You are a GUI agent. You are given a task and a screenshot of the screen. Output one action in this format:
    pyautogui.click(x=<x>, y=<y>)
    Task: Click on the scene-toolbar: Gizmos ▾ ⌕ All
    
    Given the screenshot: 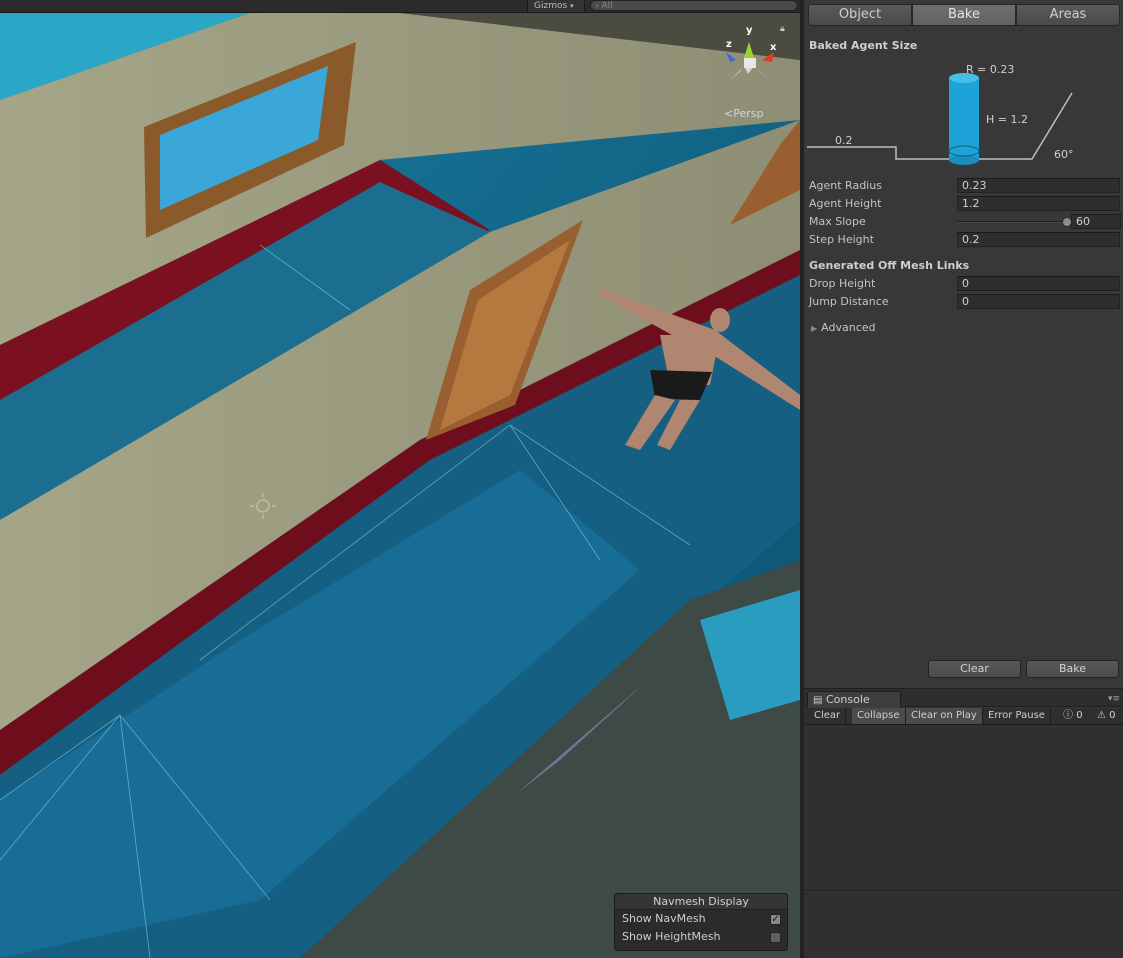 What is the action you would take?
    pyautogui.click(x=400, y=6)
    